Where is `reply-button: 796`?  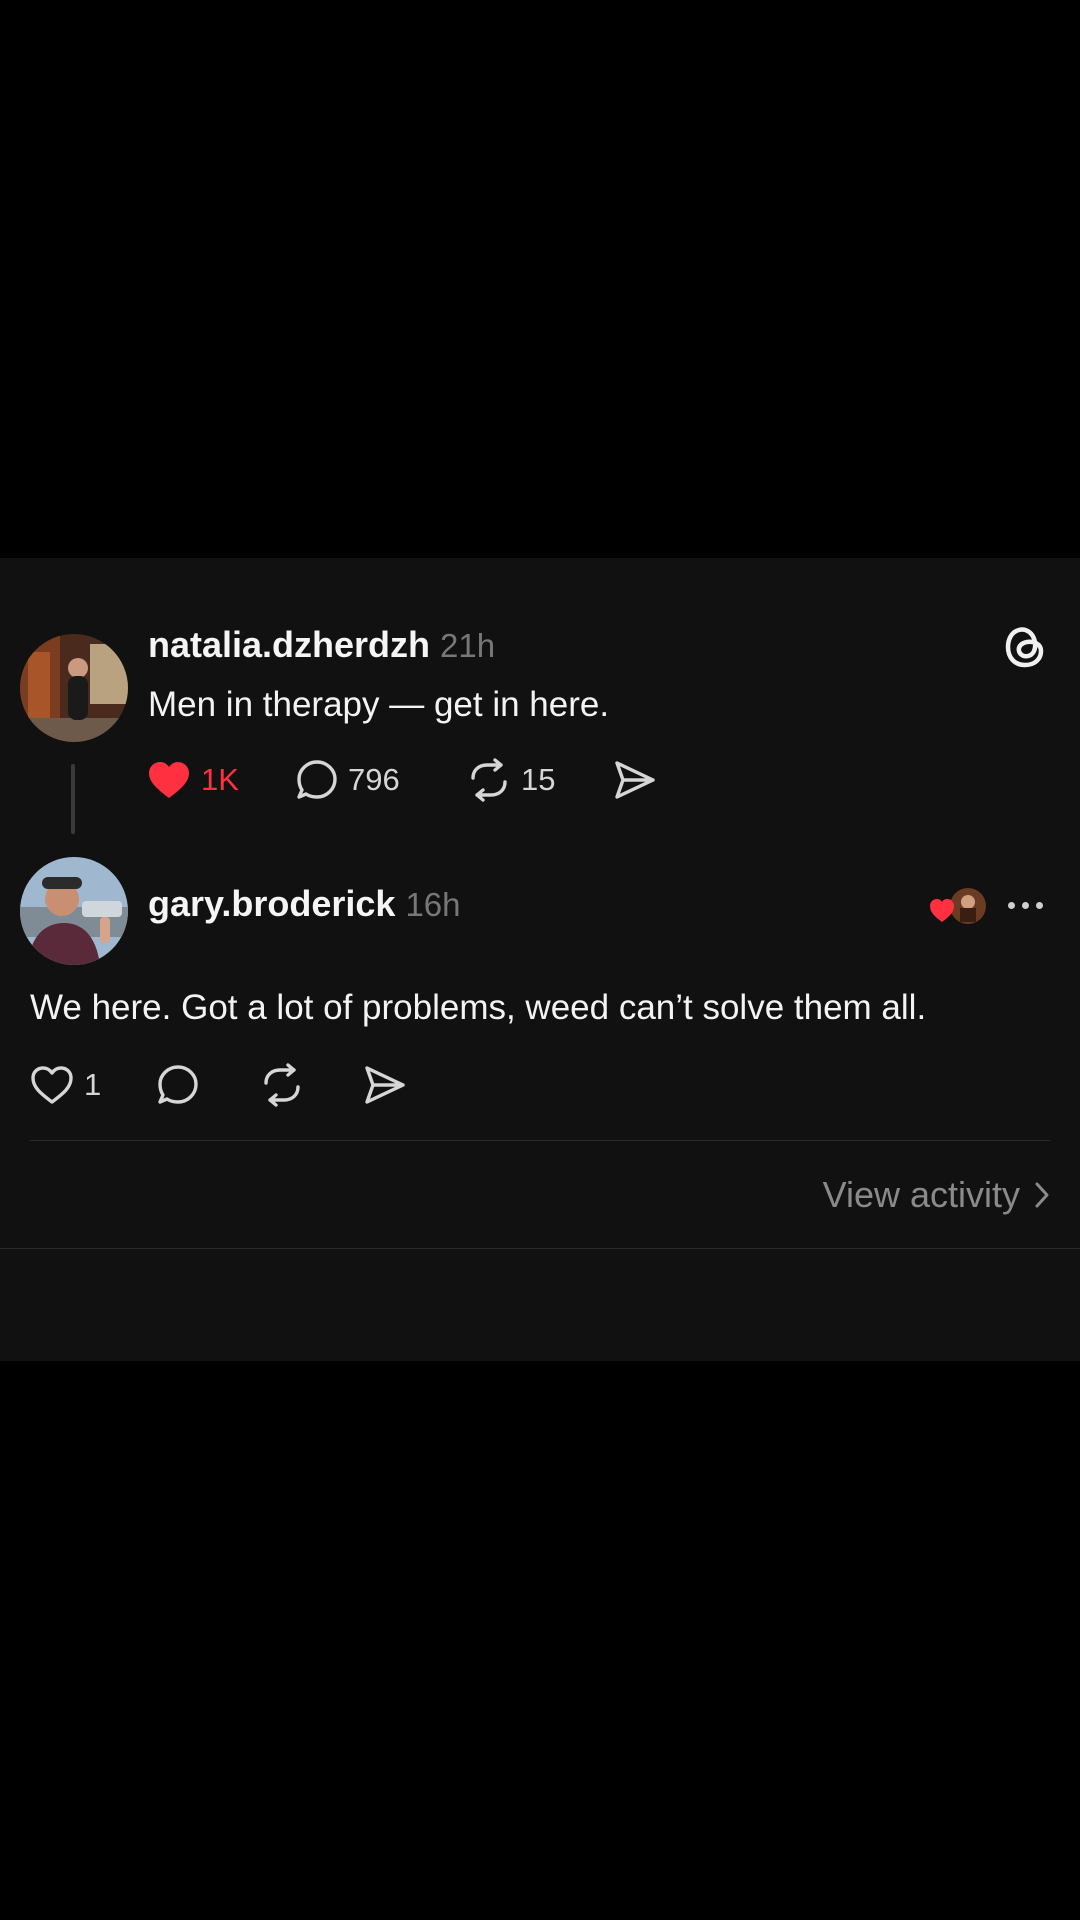 reply-button: 796 is located at coordinates (348, 780).